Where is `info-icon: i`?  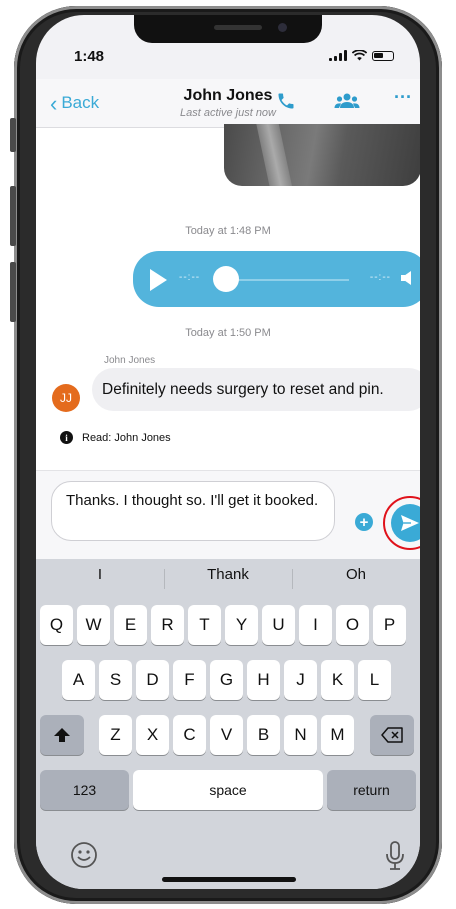 info-icon: i is located at coordinates (66, 437).